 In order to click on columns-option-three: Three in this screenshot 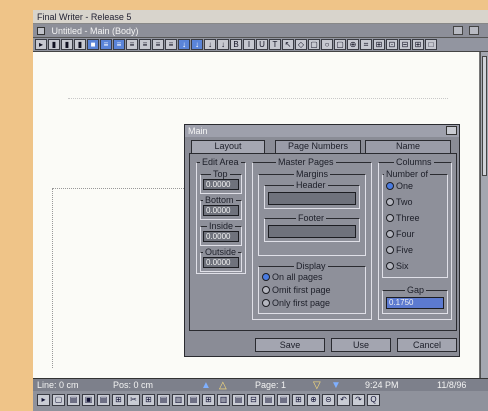, I will do `click(403, 218)`.